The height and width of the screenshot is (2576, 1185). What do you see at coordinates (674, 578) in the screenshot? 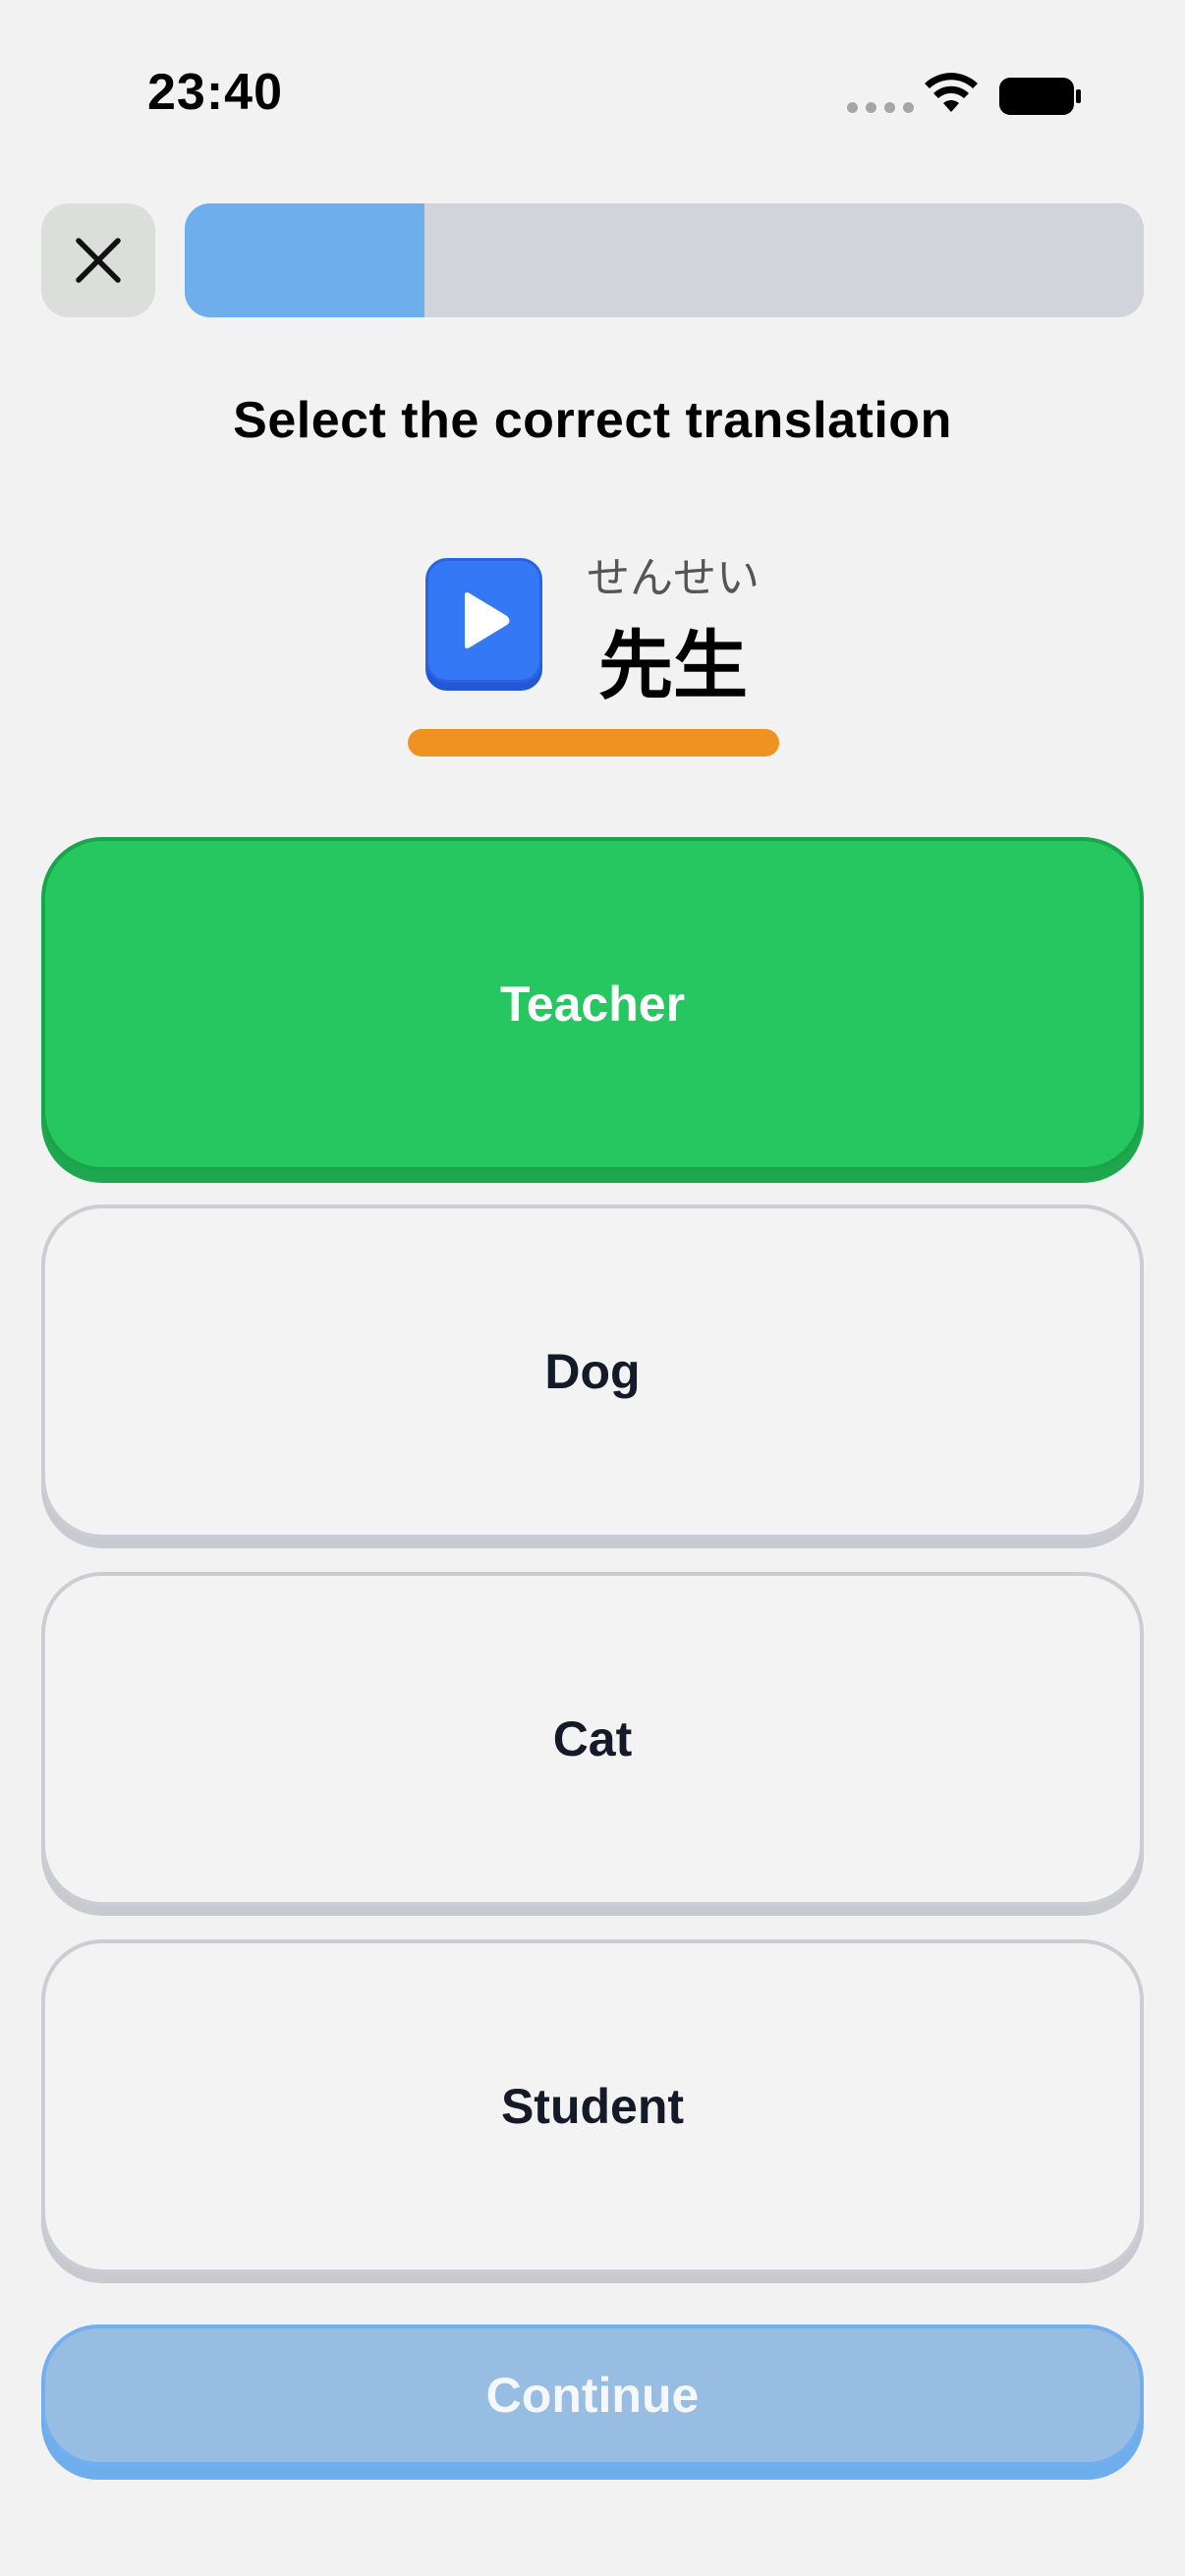
I see `word-reading: せんせい` at bounding box center [674, 578].